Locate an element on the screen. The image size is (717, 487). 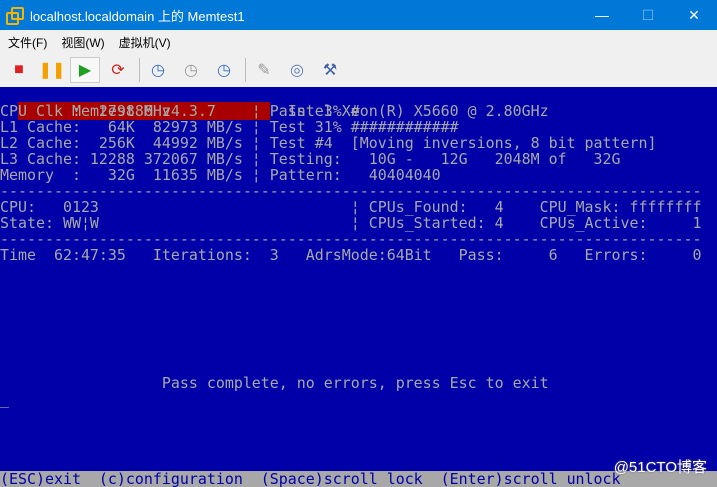
floppy-settings-icon: ✎ is located at coordinates (264, 70).